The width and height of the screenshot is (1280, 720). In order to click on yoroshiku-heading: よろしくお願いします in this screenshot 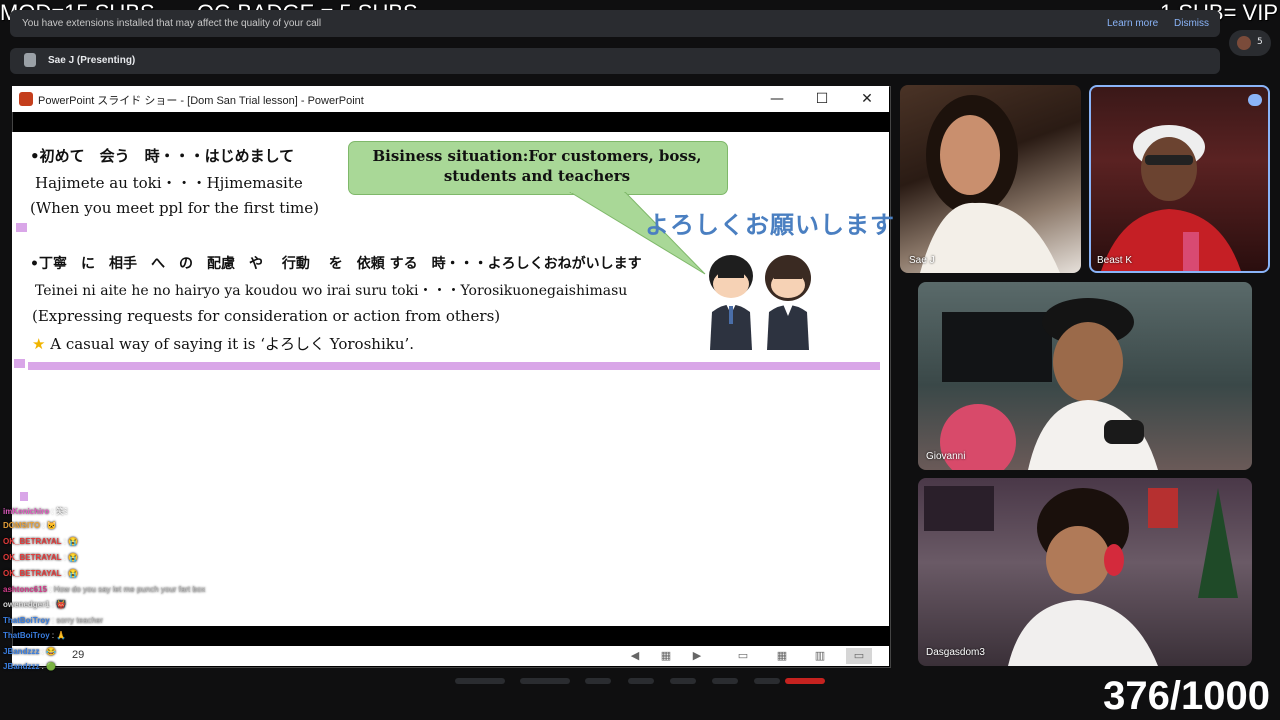, I will do `click(770, 225)`.